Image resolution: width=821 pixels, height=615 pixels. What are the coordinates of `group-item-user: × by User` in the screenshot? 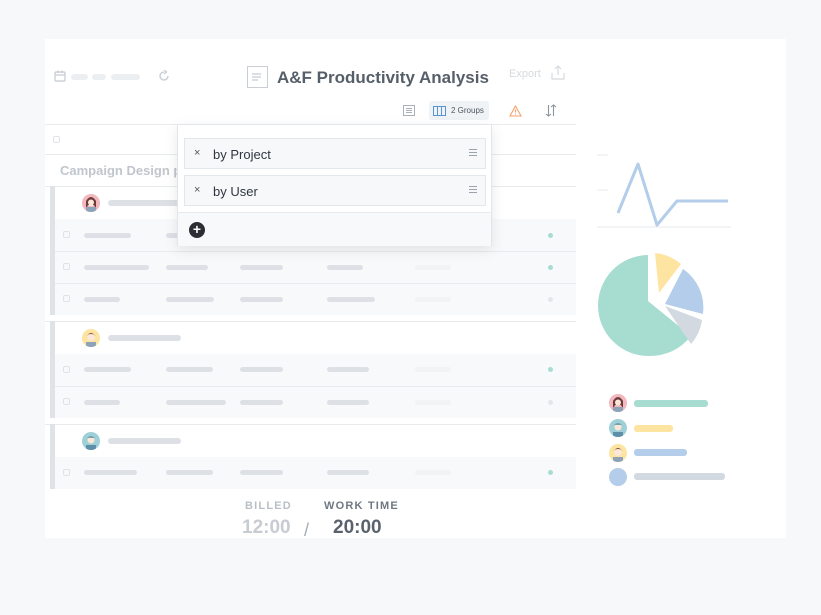 It's located at (335, 190).